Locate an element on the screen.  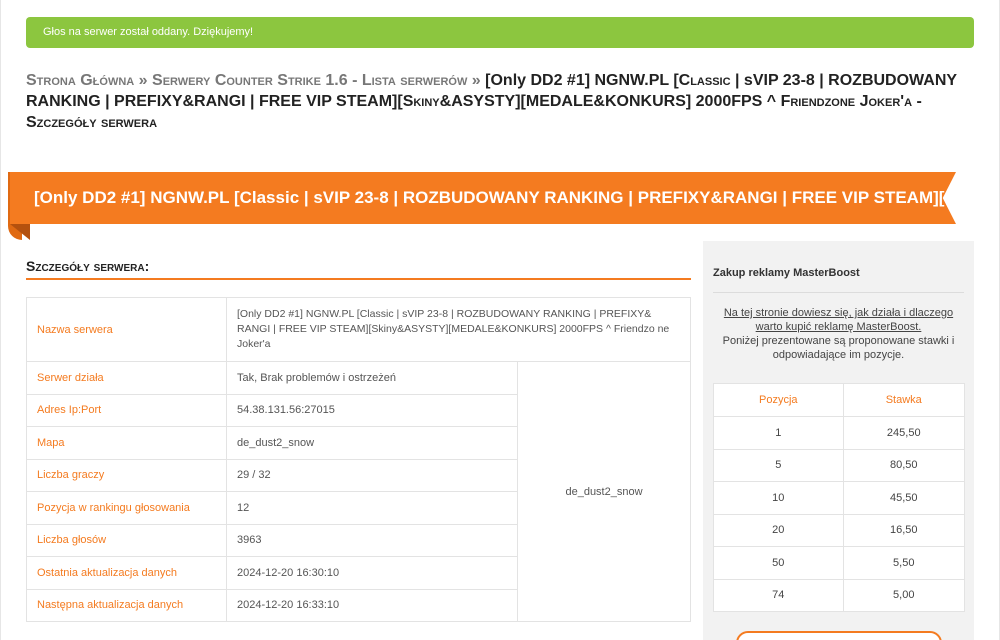
rate-cell: 5,00 is located at coordinates (904, 595).